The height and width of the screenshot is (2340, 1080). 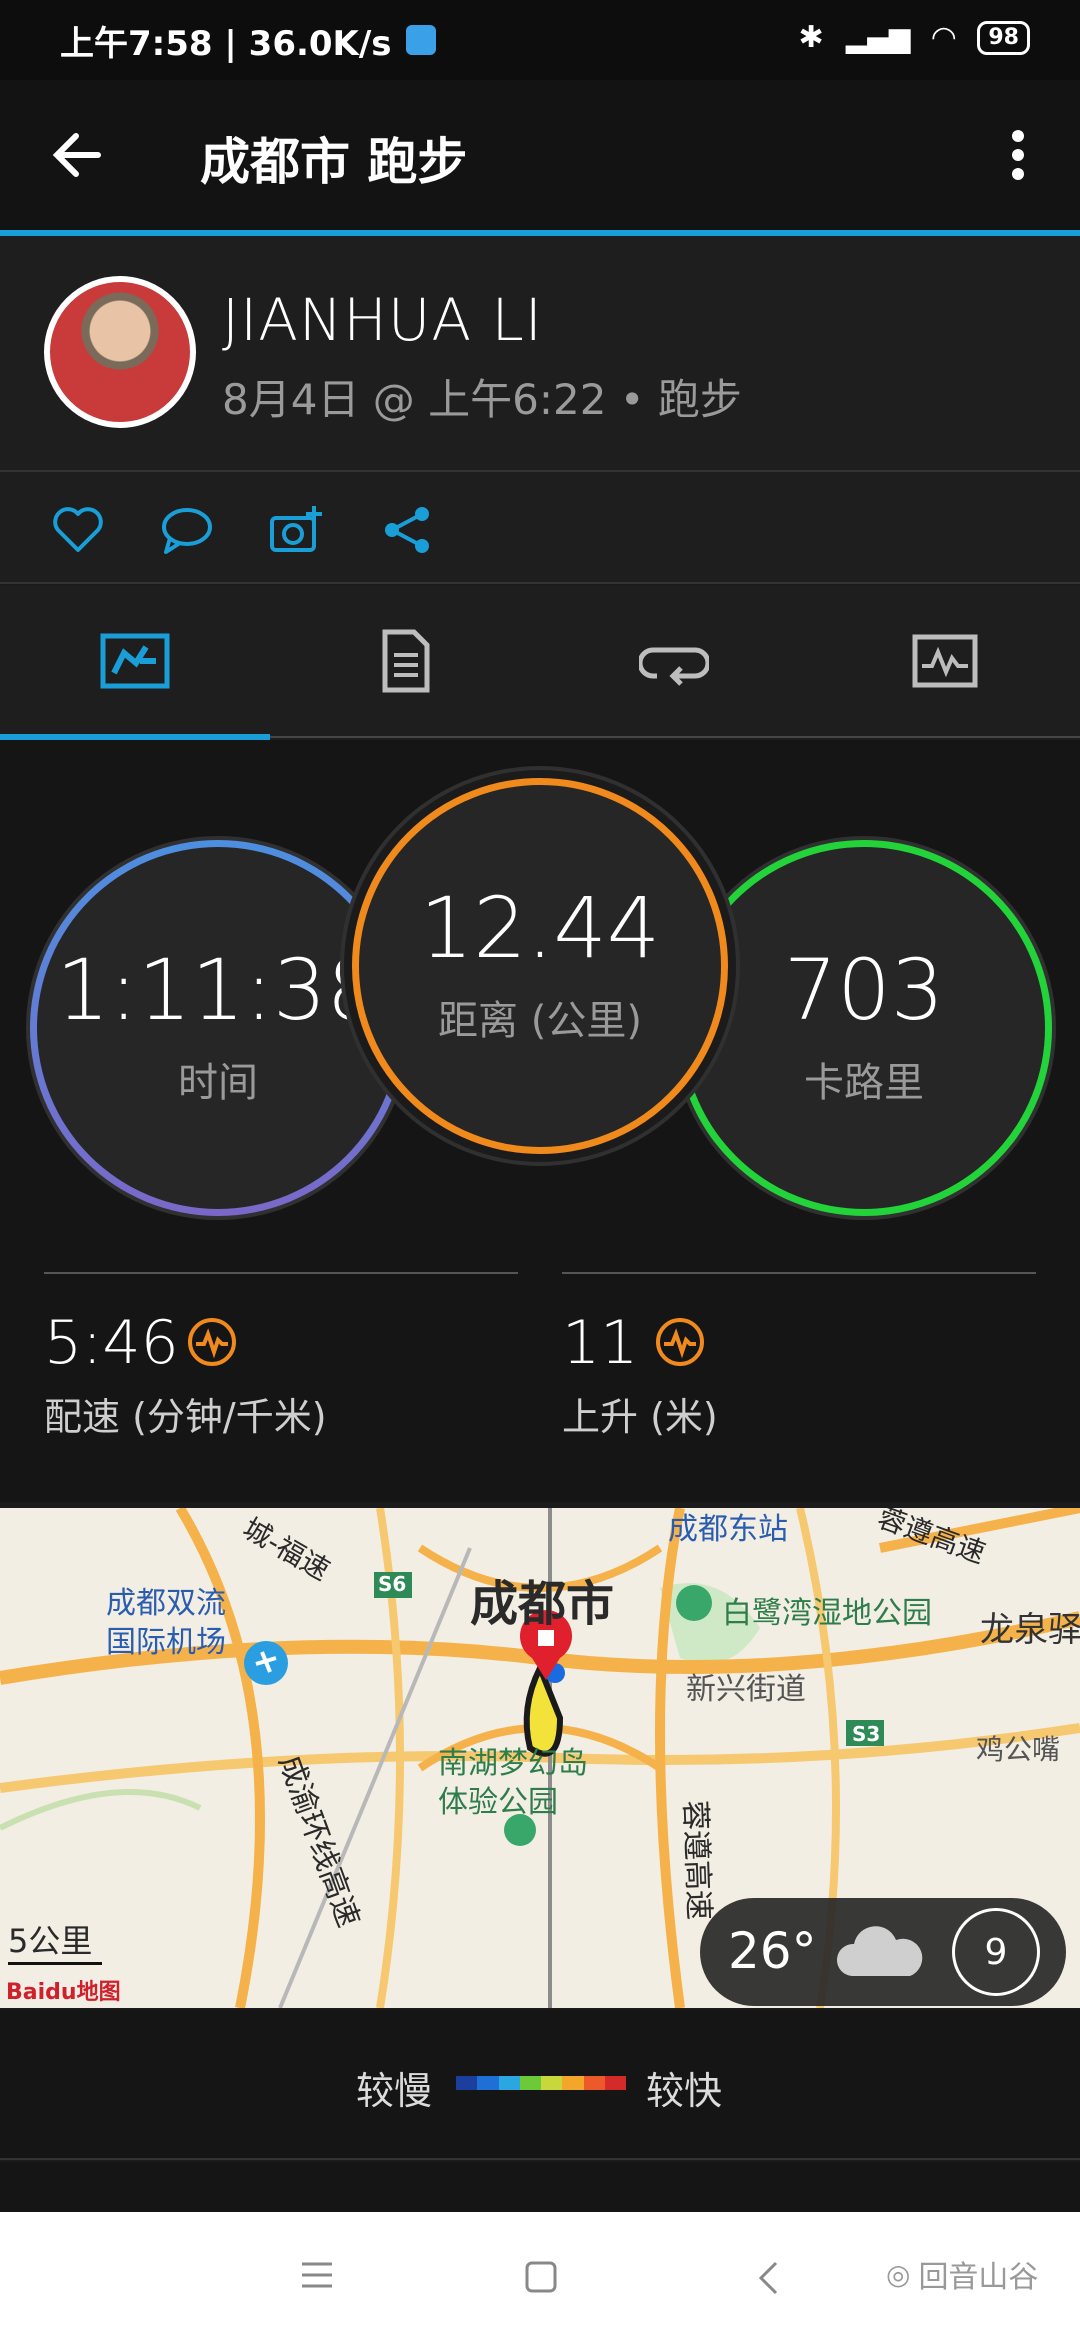 What do you see at coordinates (226, 43) in the screenshot?
I see `status-time: 上午7:58 | 36.0K/s` at bounding box center [226, 43].